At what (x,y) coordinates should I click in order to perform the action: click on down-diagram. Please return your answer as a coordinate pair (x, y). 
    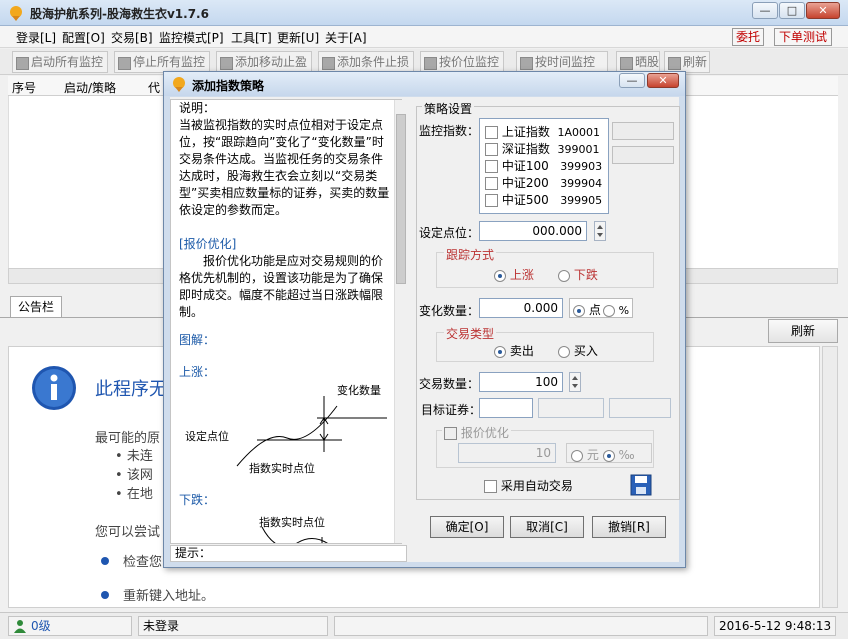
    Looking at the image, I should click on (294, 534).